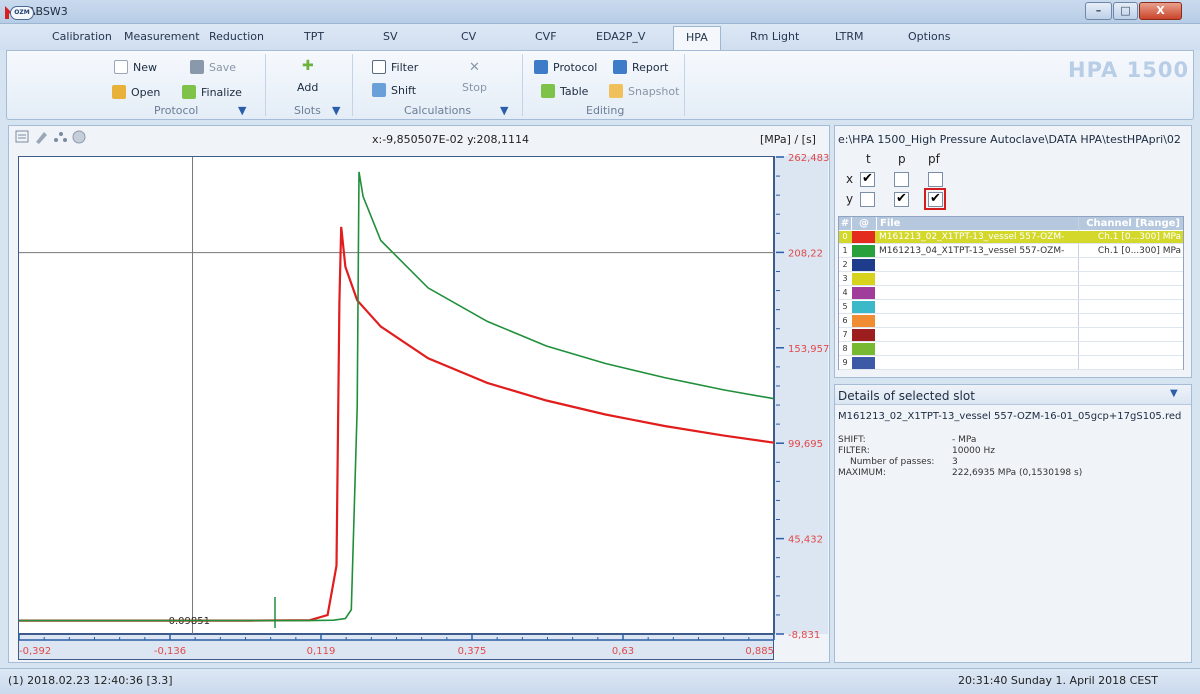  Describe the element at coordinates (845, 264) in the screenshot. I see `slot-number: 2` at that location.